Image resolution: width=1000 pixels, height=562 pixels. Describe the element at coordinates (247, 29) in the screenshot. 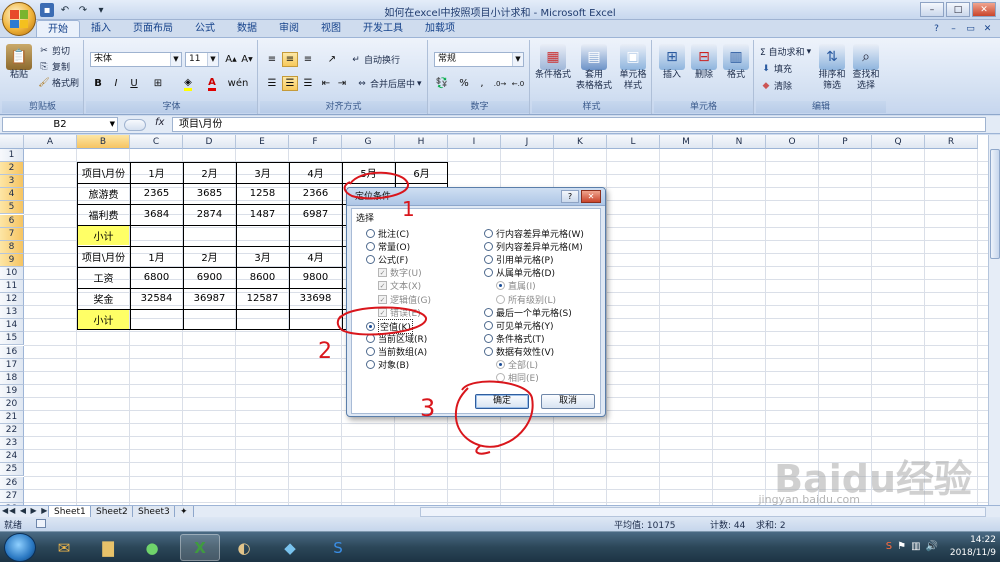

I see `tab-data: 数据` at that location.